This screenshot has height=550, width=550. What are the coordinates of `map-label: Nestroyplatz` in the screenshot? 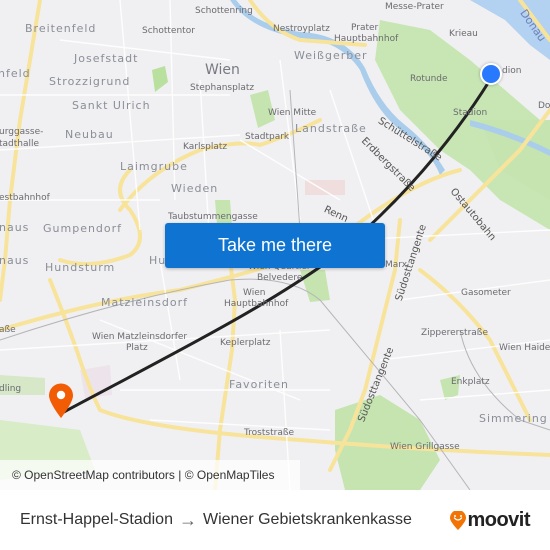 It's located at (301, 29).